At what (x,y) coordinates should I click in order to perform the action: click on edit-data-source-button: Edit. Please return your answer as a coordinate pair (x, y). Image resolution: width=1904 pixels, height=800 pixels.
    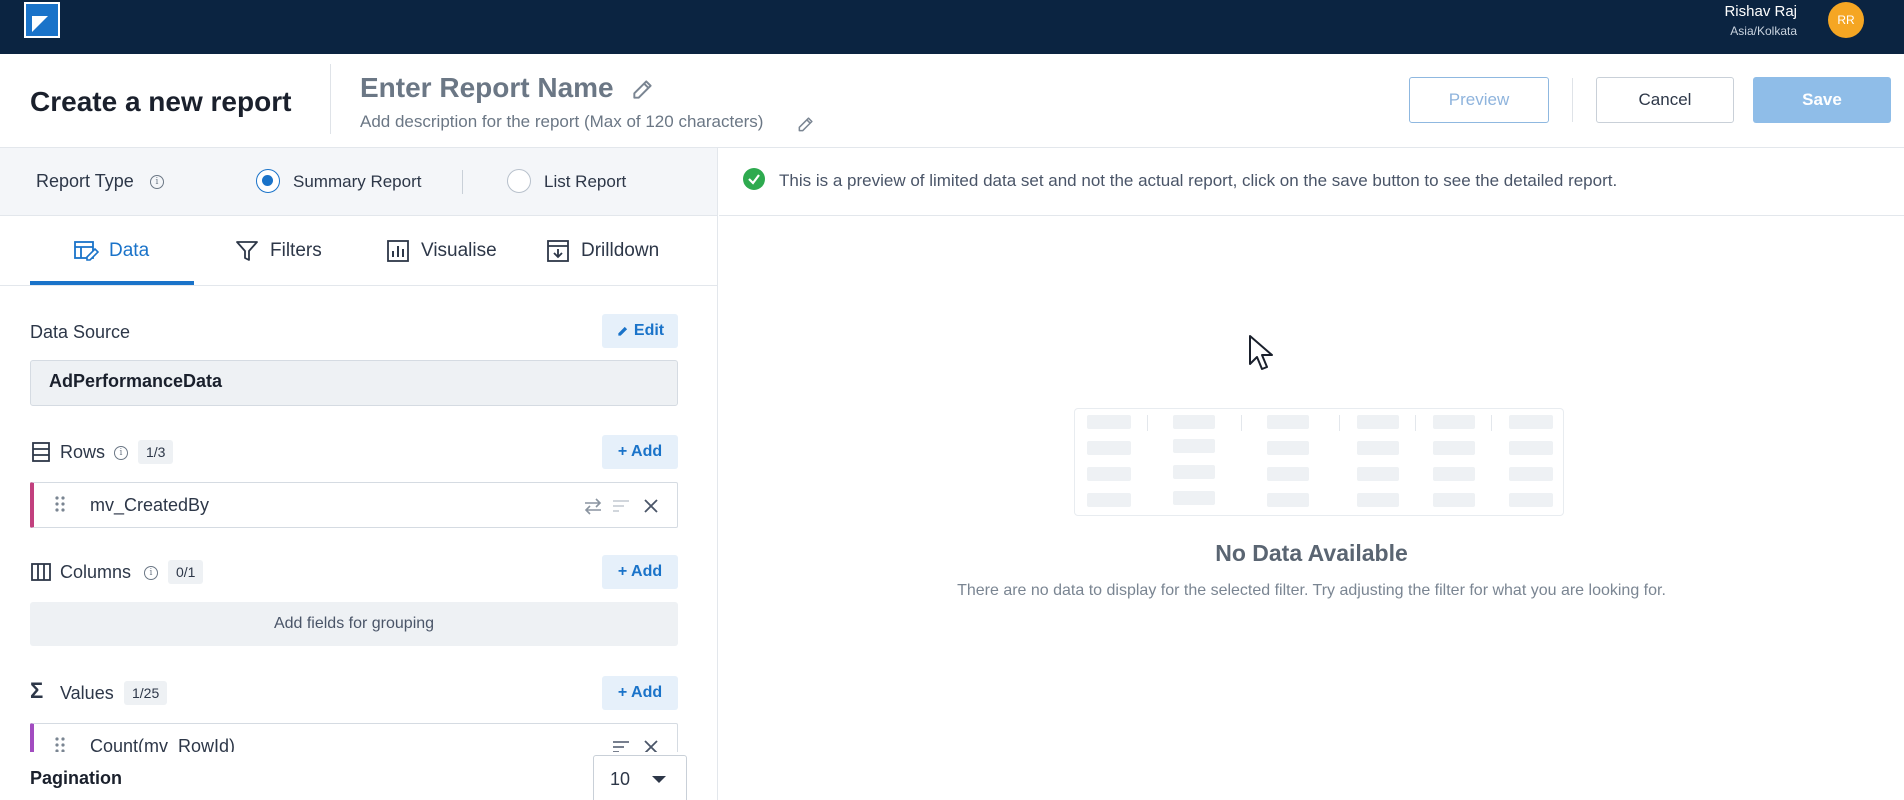
    Looking at the image, I should click on (640, 331).